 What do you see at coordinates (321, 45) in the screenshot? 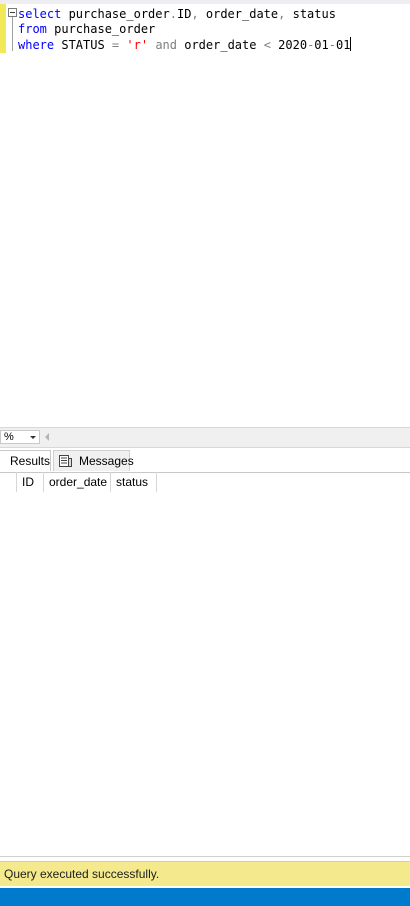
I see `date-month: 01` at bounding box center [321, 45].